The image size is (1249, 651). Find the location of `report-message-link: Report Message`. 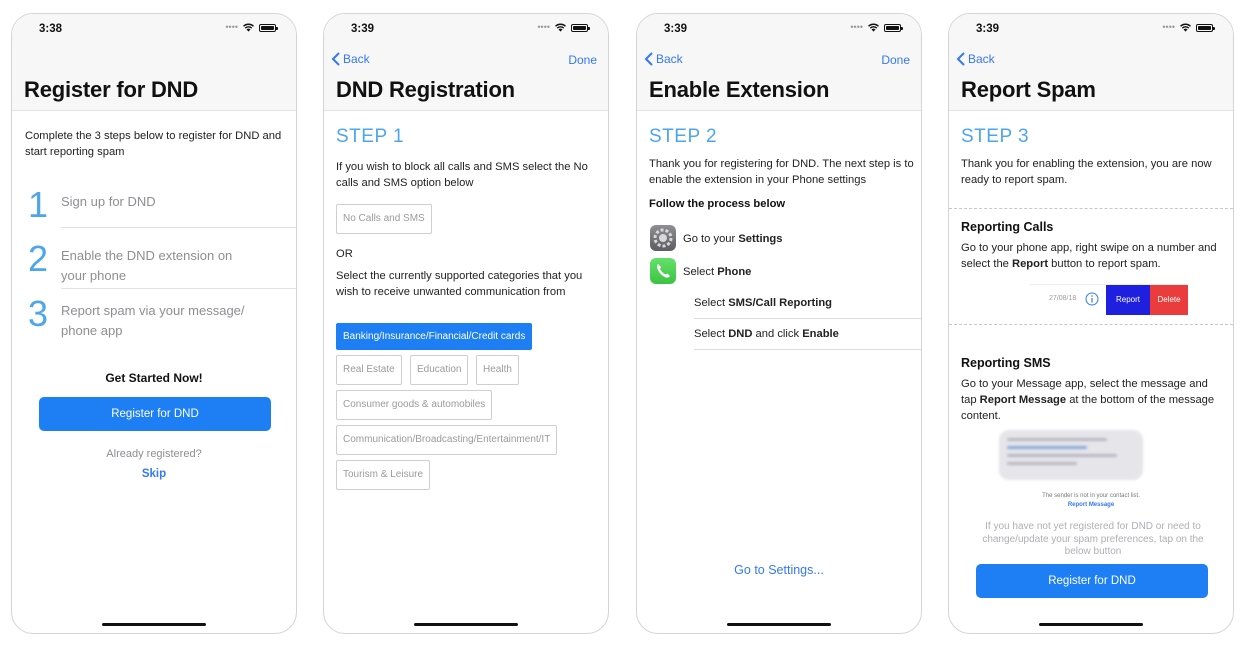

report-message-link: Report Message is located at coordinates (1091, 505).